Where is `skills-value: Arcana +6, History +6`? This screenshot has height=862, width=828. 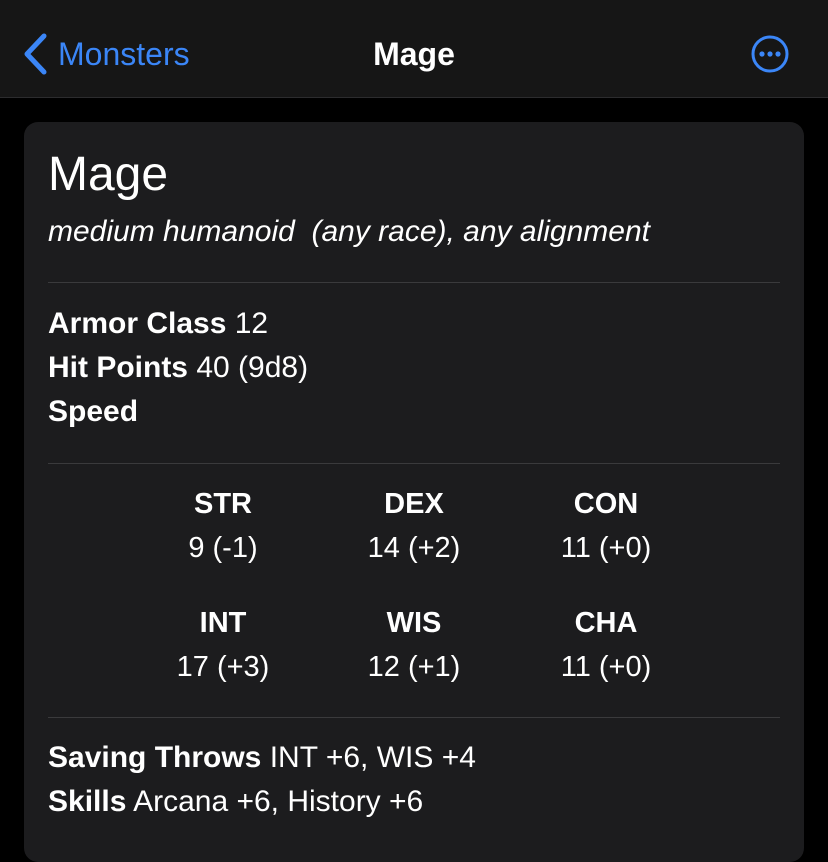 skills-value: Arcana +6, History +6 is located at coordinates (278, 801).